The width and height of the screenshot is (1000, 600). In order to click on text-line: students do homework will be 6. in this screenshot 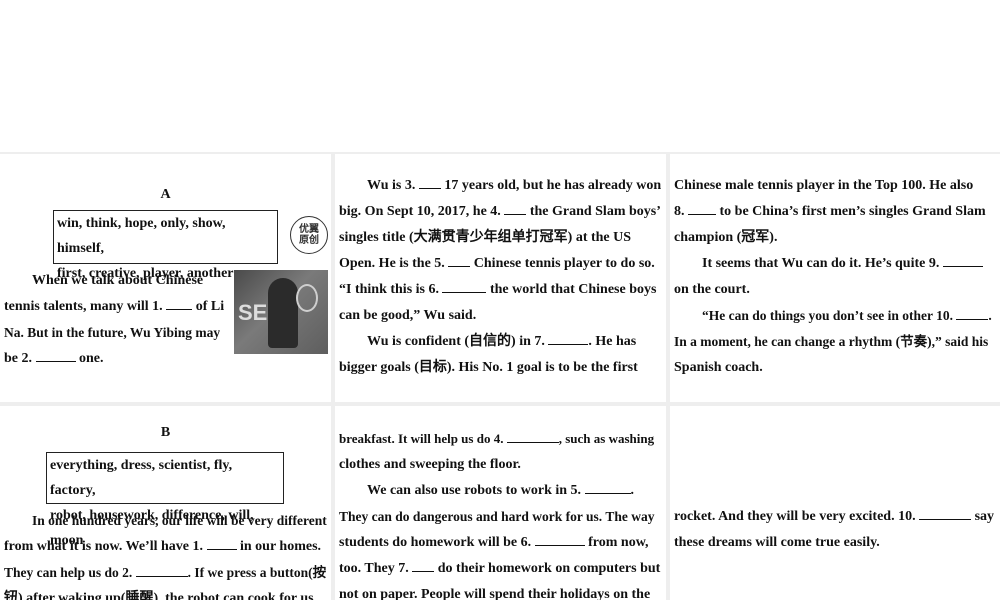, I will do `click(435, 542)`.